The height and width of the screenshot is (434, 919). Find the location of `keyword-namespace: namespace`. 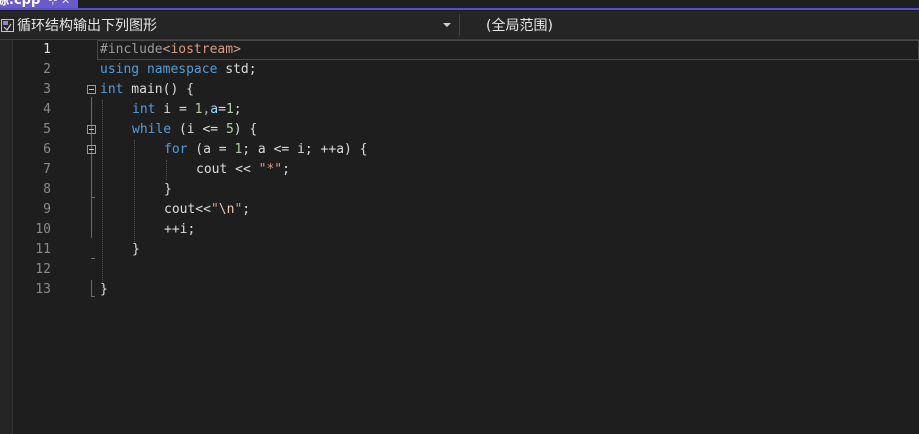

keyword-namespace: namespace is located at coordinates (182, 69).